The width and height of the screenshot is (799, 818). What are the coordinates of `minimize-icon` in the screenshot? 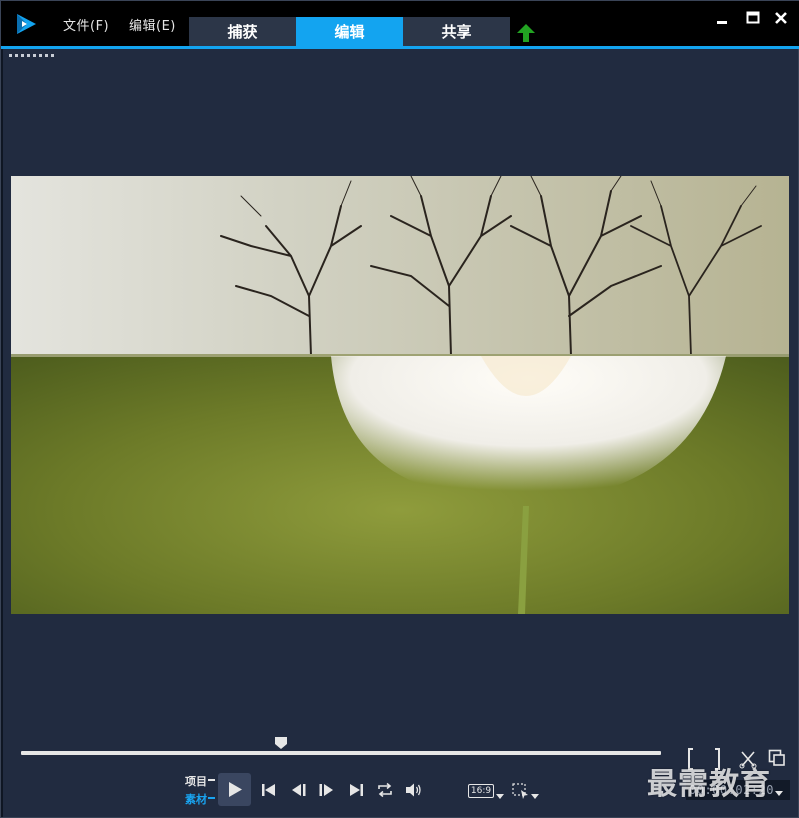 It's located at (722, 18).